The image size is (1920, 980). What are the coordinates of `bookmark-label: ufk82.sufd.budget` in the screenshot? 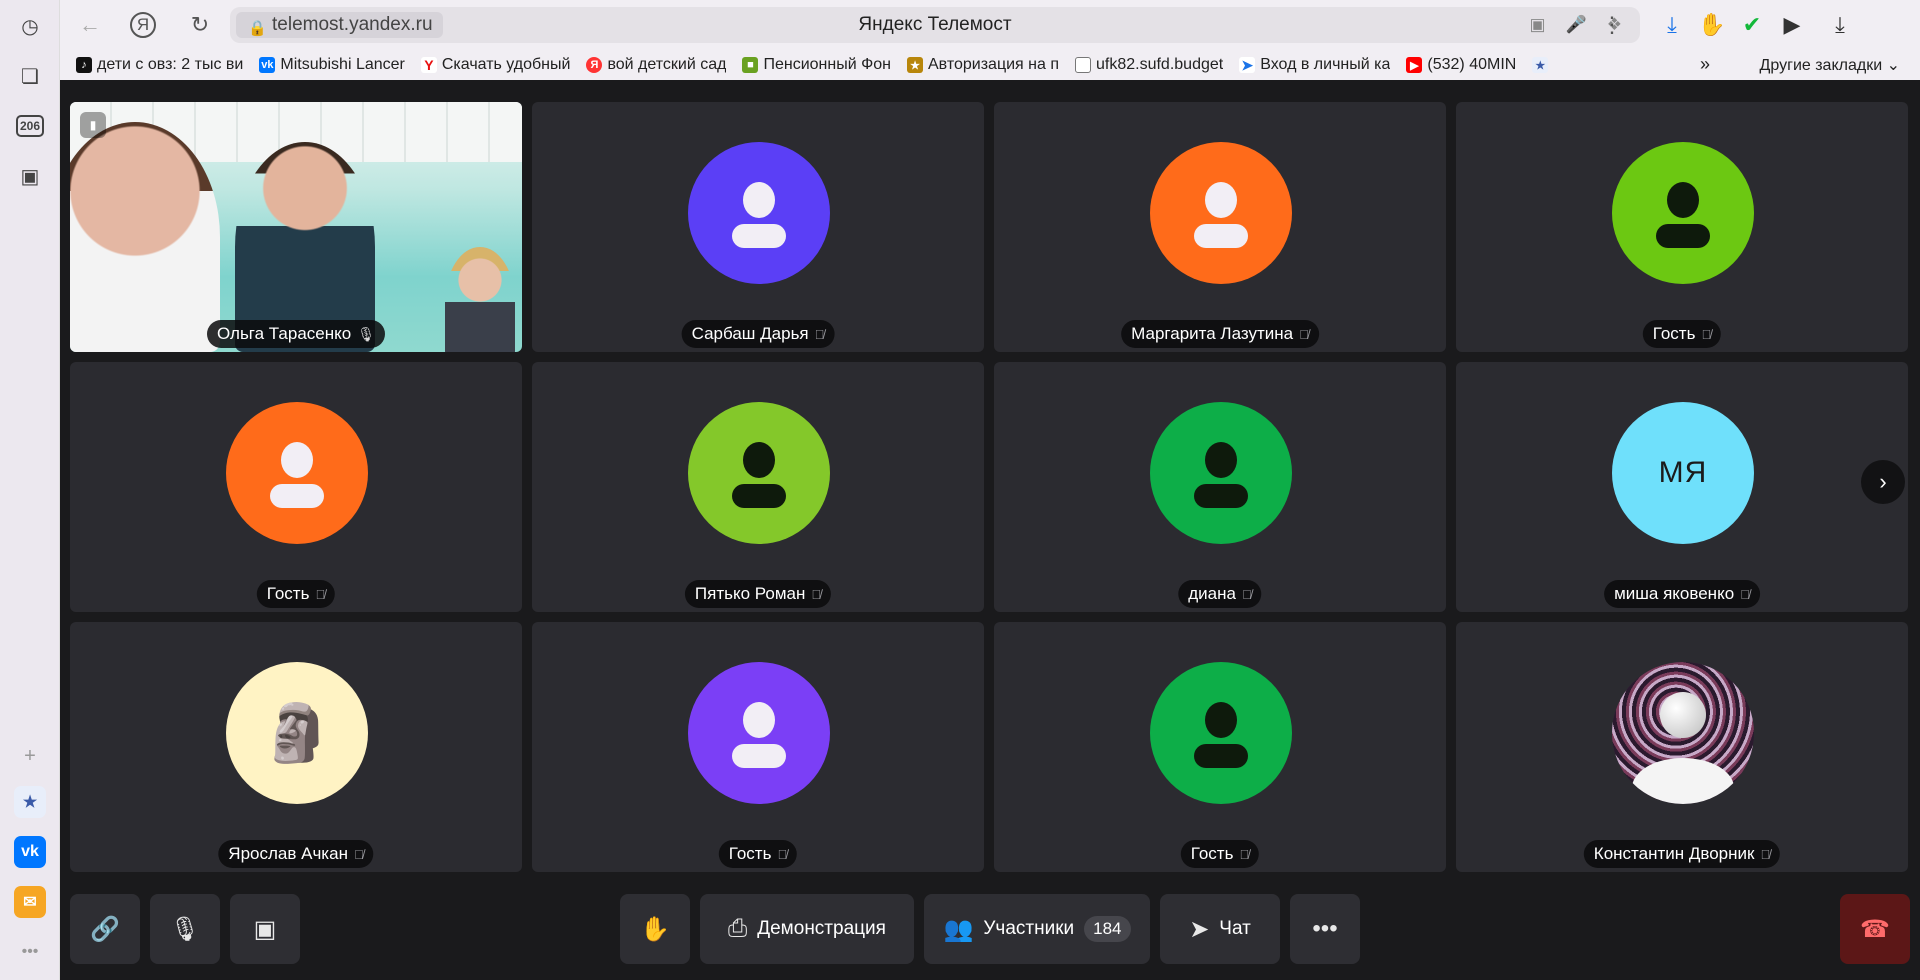 It's located at (1160, 64).